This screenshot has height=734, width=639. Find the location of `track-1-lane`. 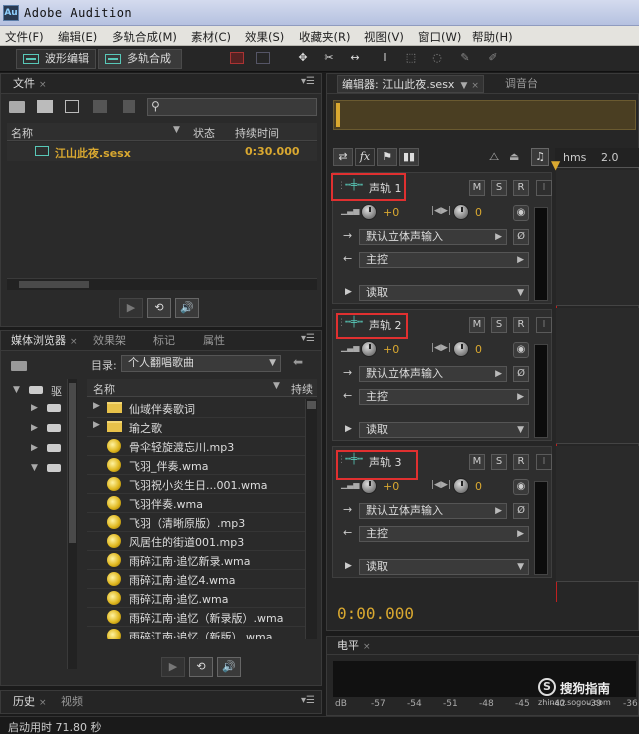

track-1-lane is located at coordinates (597, 238).